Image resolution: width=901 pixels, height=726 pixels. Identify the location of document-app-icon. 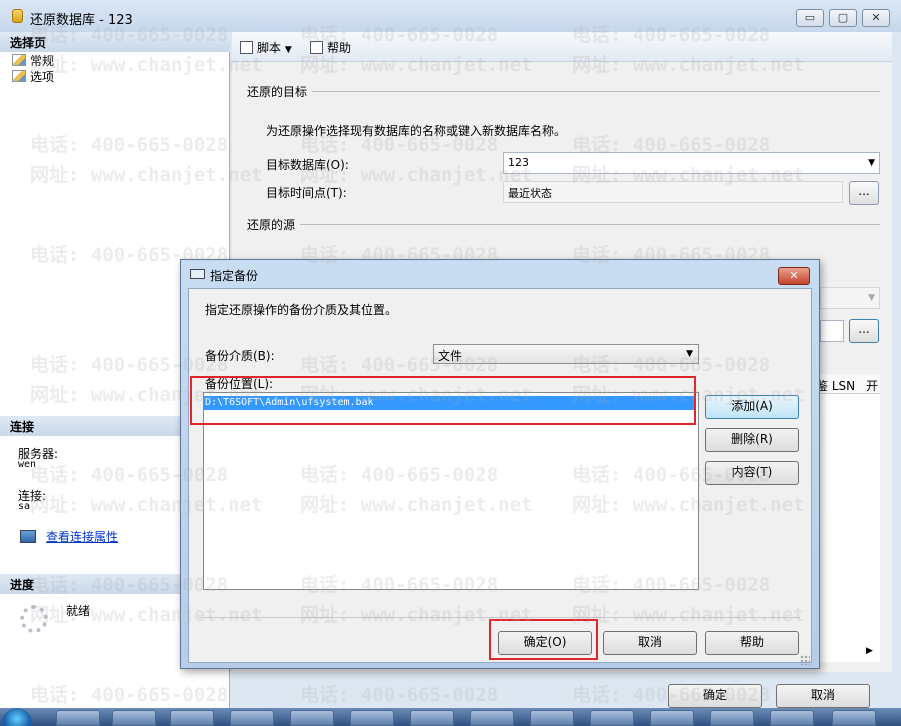
(552, 718).